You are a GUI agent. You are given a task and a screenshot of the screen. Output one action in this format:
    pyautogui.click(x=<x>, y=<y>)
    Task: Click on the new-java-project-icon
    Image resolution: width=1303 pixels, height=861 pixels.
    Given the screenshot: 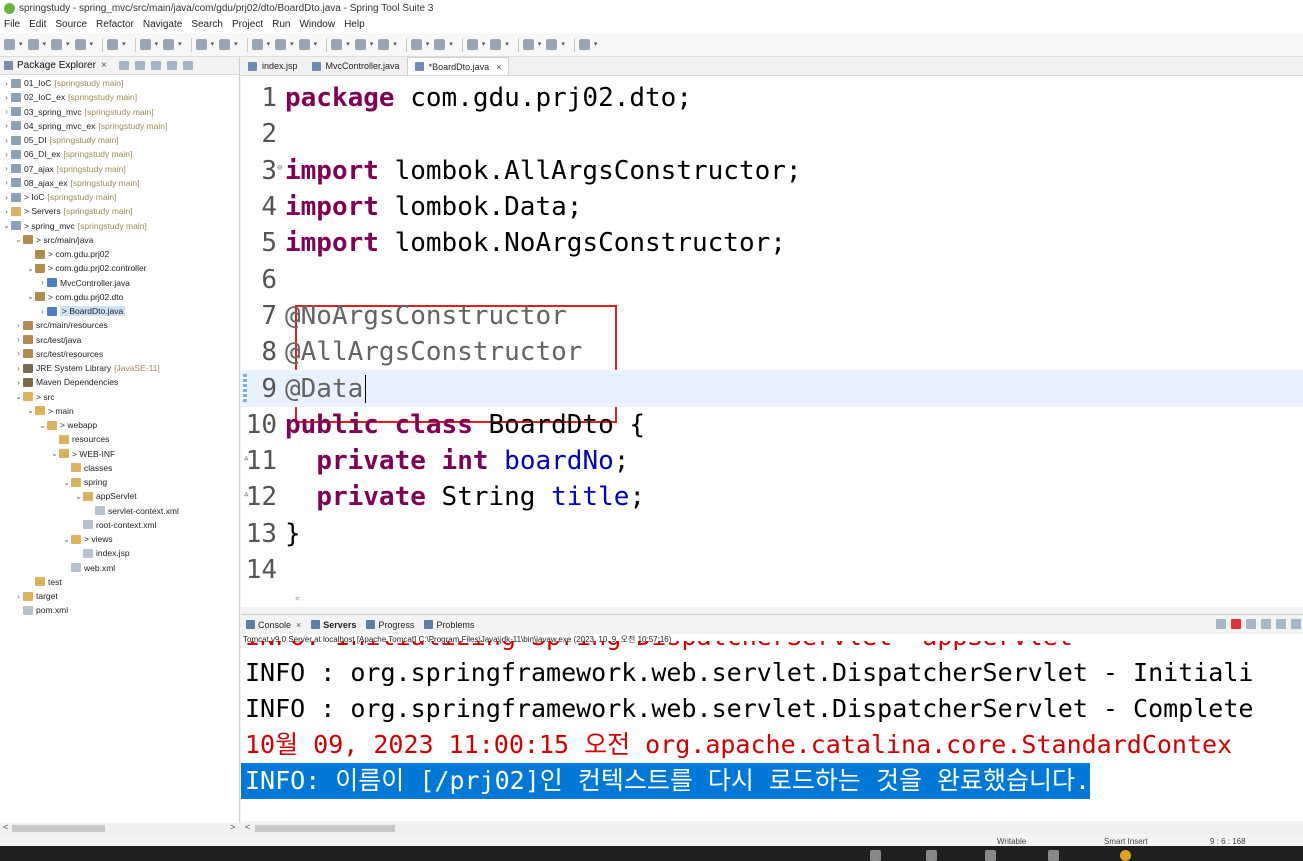 What is the action you would take?
    pyautogui.click(x=257, y=44)
    